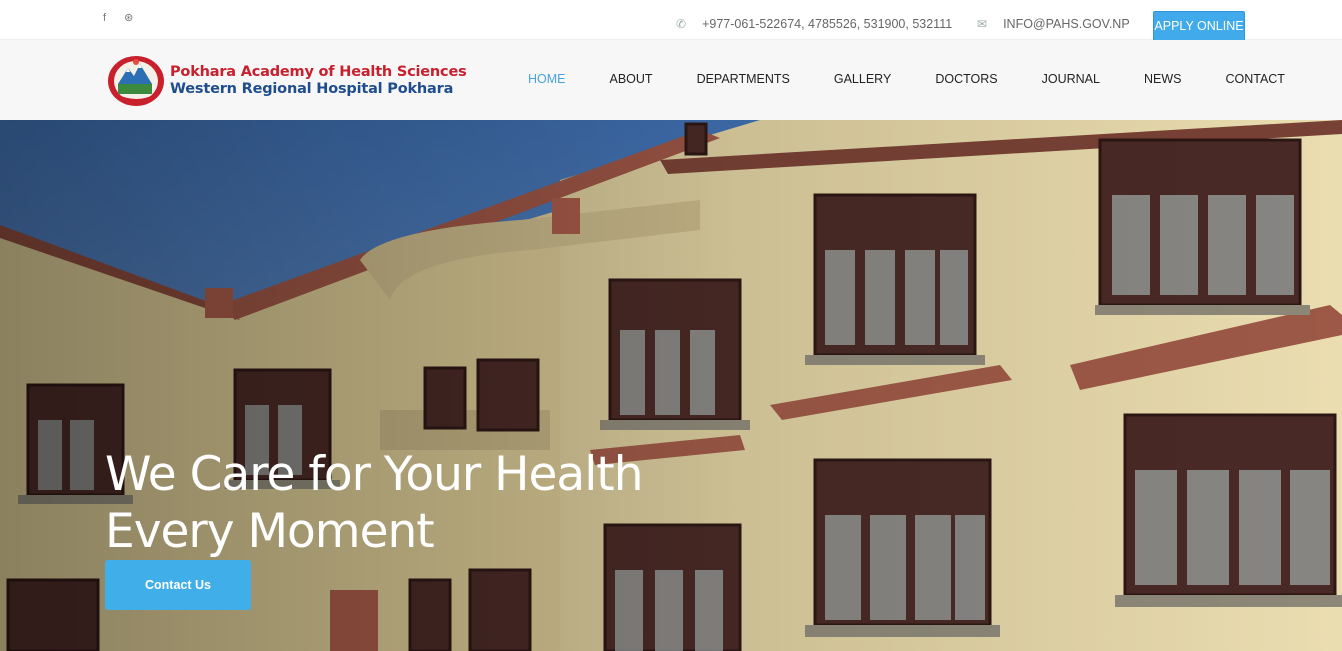 This screenshot has width=1342, height=651. I want to click on apply-online-button: APPLY ONLINE, so click(1199, 26).